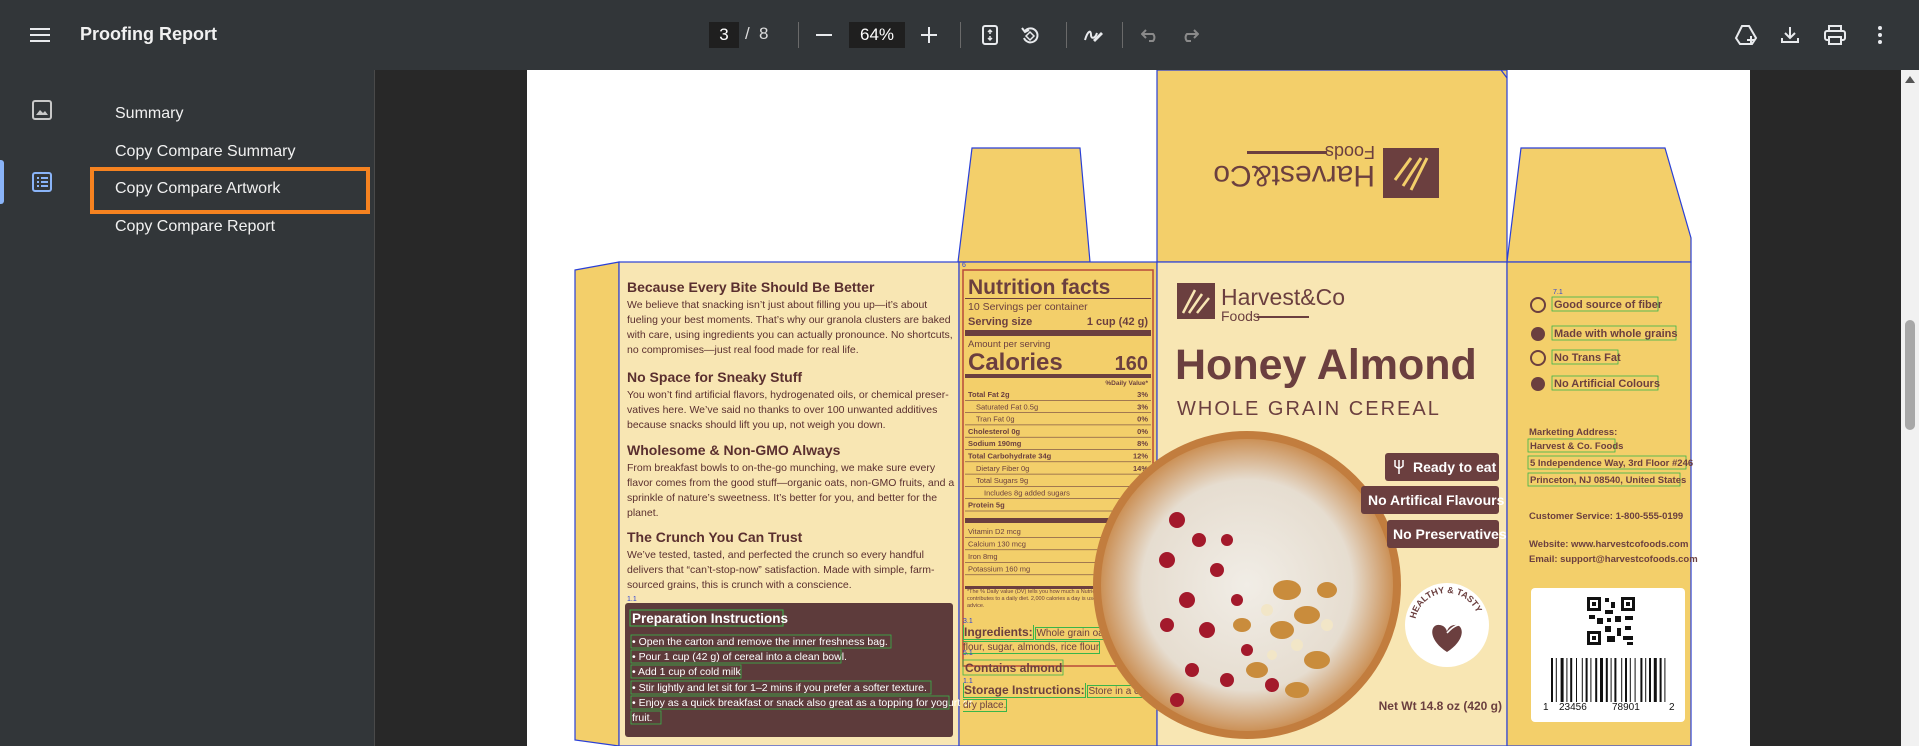 The height and width of the screenshot is (746, 1919). Describe the element at coordinates (1546, 707) in the screenshot. I see `barcode-left: 1` at that location.